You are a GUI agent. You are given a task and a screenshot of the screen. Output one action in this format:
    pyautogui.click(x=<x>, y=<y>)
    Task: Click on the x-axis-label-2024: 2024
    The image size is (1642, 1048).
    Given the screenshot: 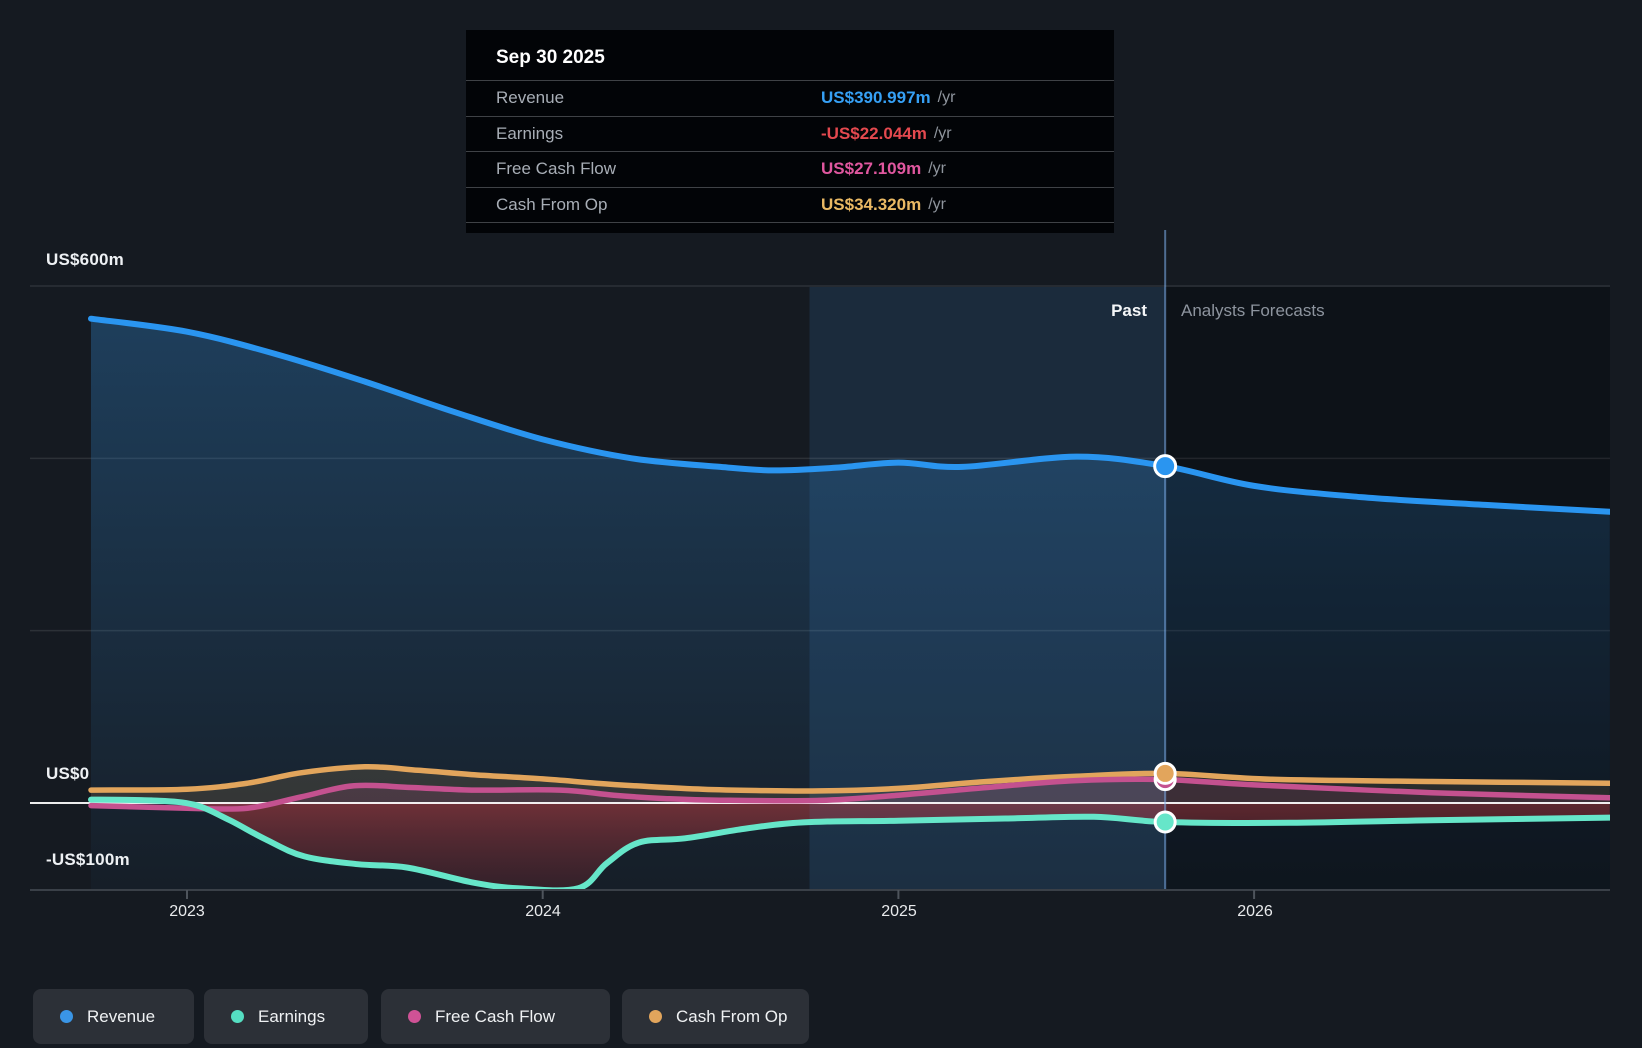 What is the action you would take?
    pyautogui.click(x=543, y=911)
    